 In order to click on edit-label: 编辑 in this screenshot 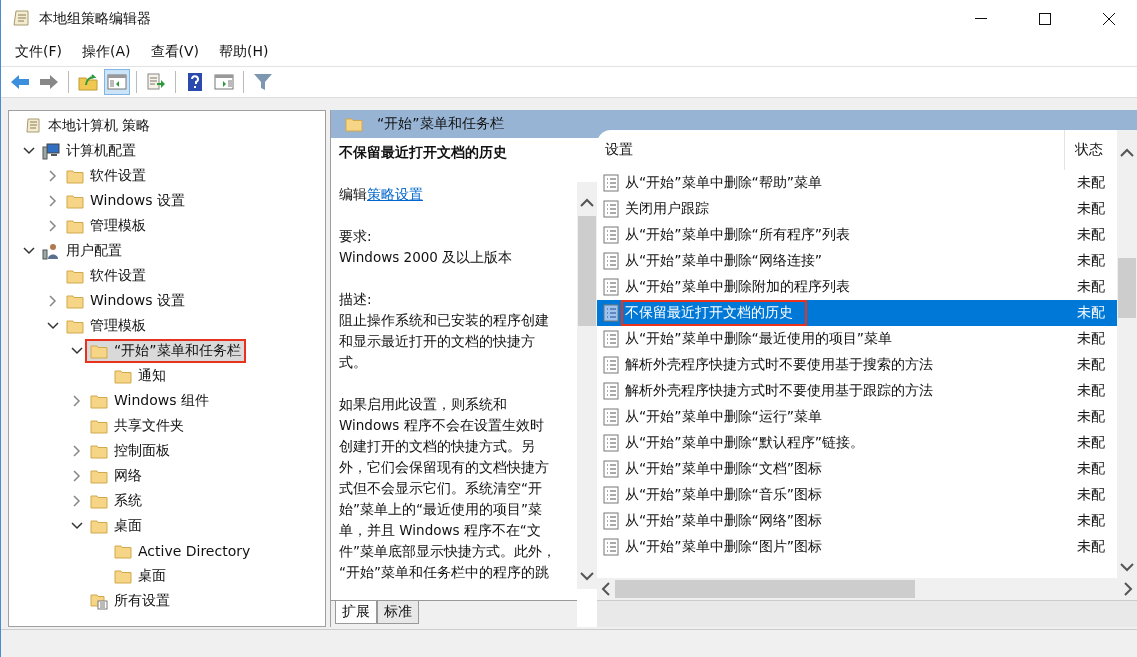, I will do `click(353, 194)`.